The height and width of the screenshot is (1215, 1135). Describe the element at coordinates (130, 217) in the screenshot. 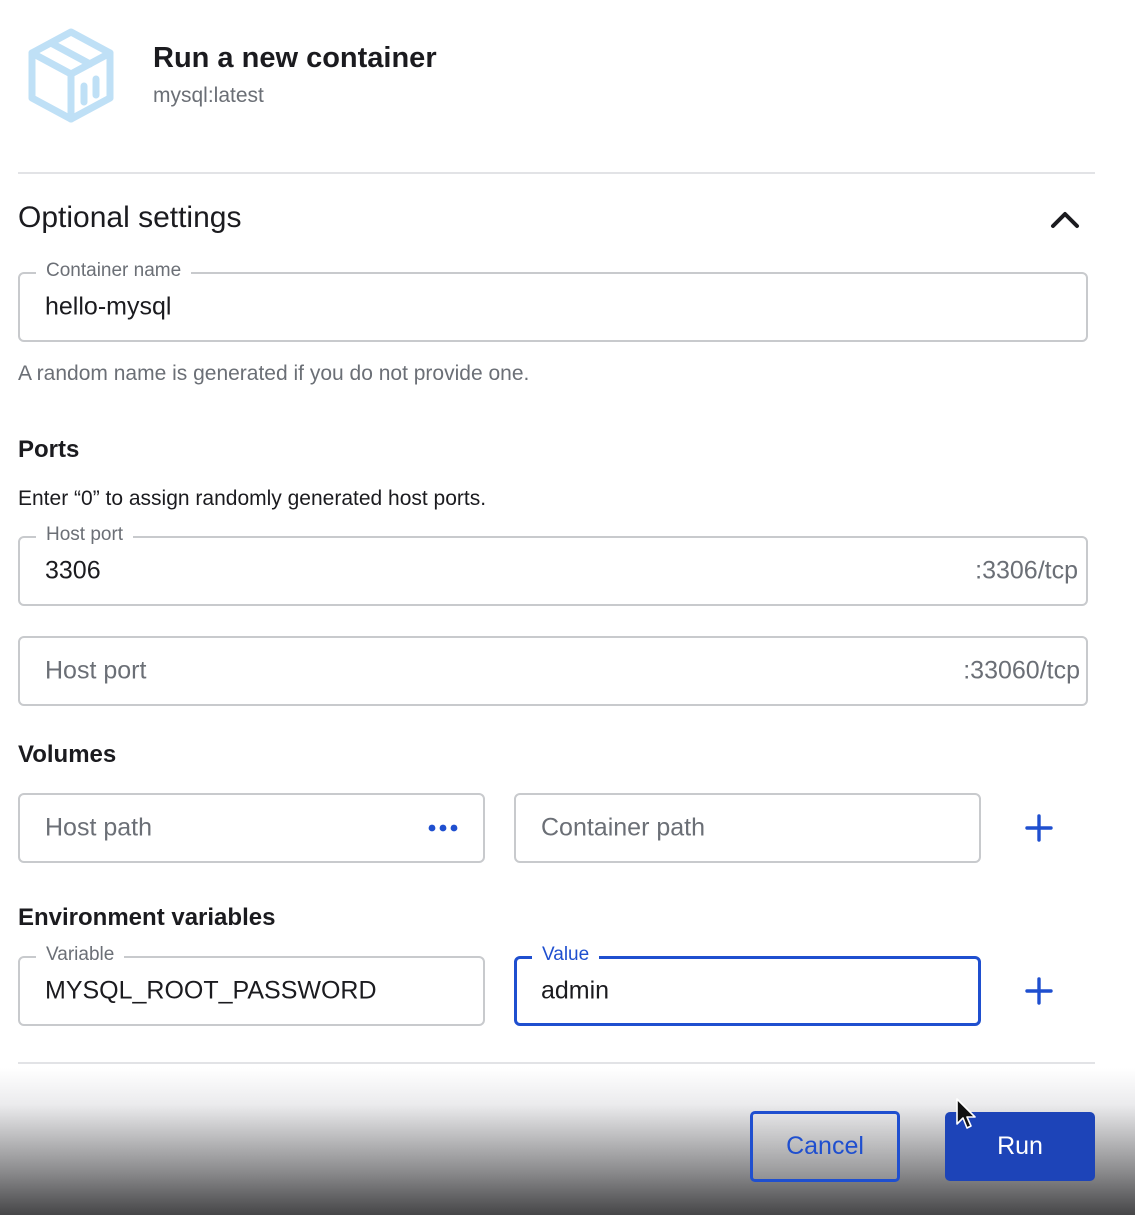

I see `optional-settings-title: Optional settings` at that location.